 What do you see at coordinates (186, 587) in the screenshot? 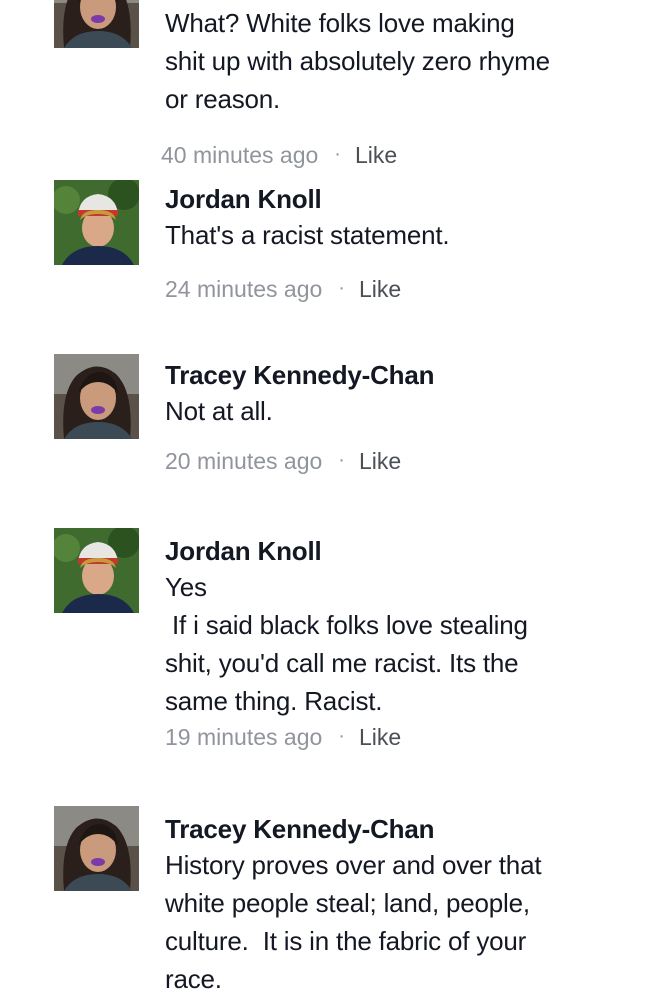
I see `comment-text-line: Yes` at bounding box center [186, 587].